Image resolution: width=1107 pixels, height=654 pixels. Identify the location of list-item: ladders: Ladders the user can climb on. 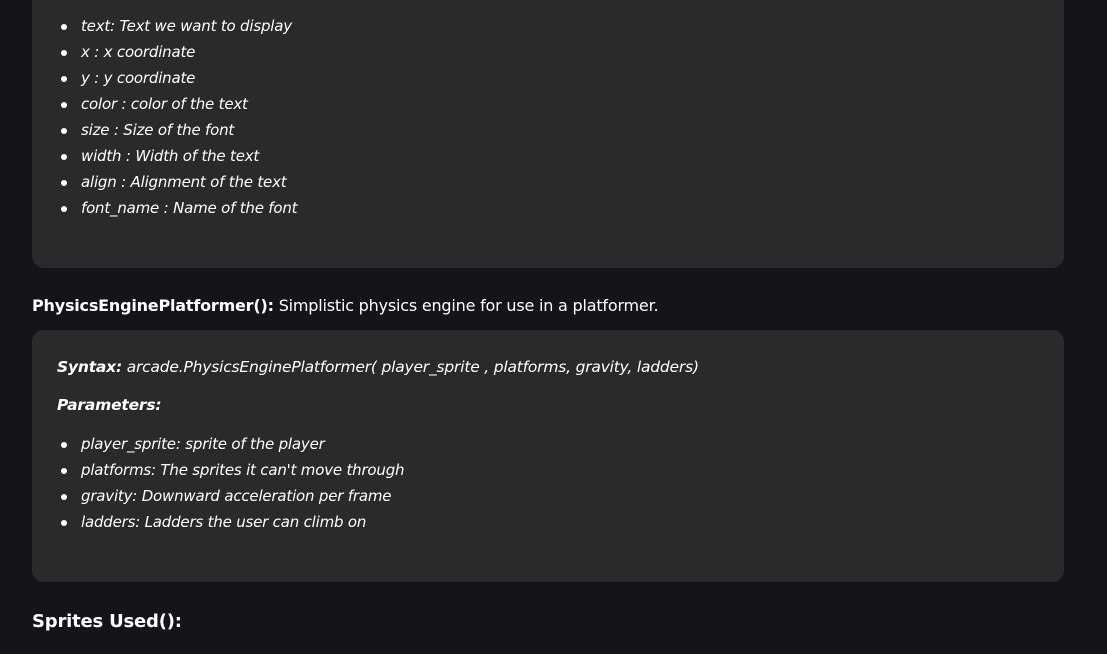
(230, 522).